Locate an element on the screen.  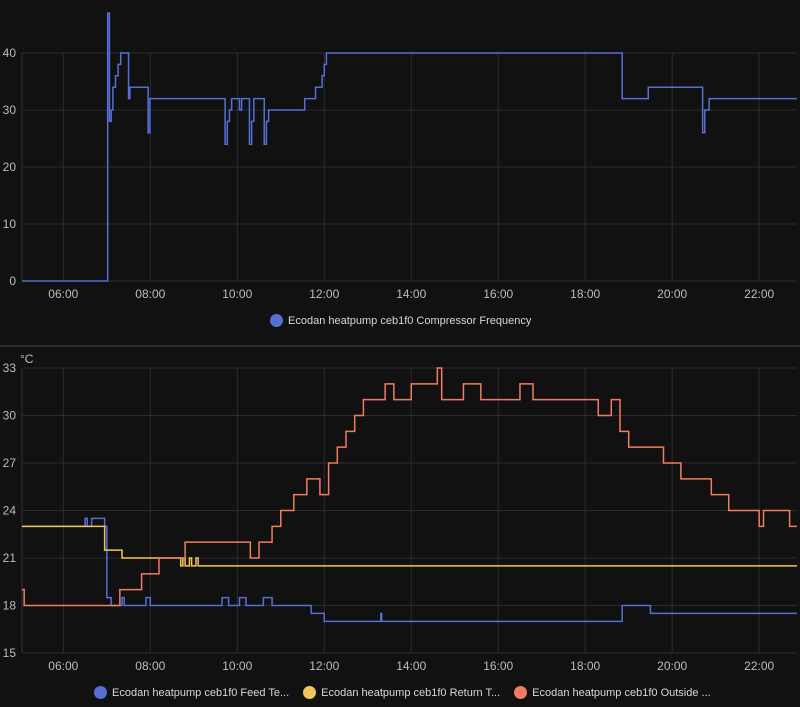
y-tick-label: 10 is located at coordinates (10, 224).